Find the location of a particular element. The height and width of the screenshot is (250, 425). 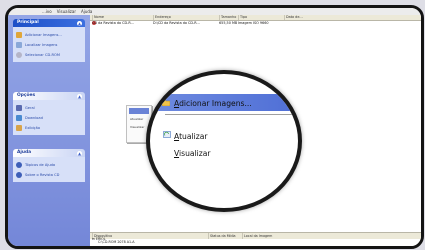

sidebar-item-exibicao: Exibição is located at coordinates (49, 128).